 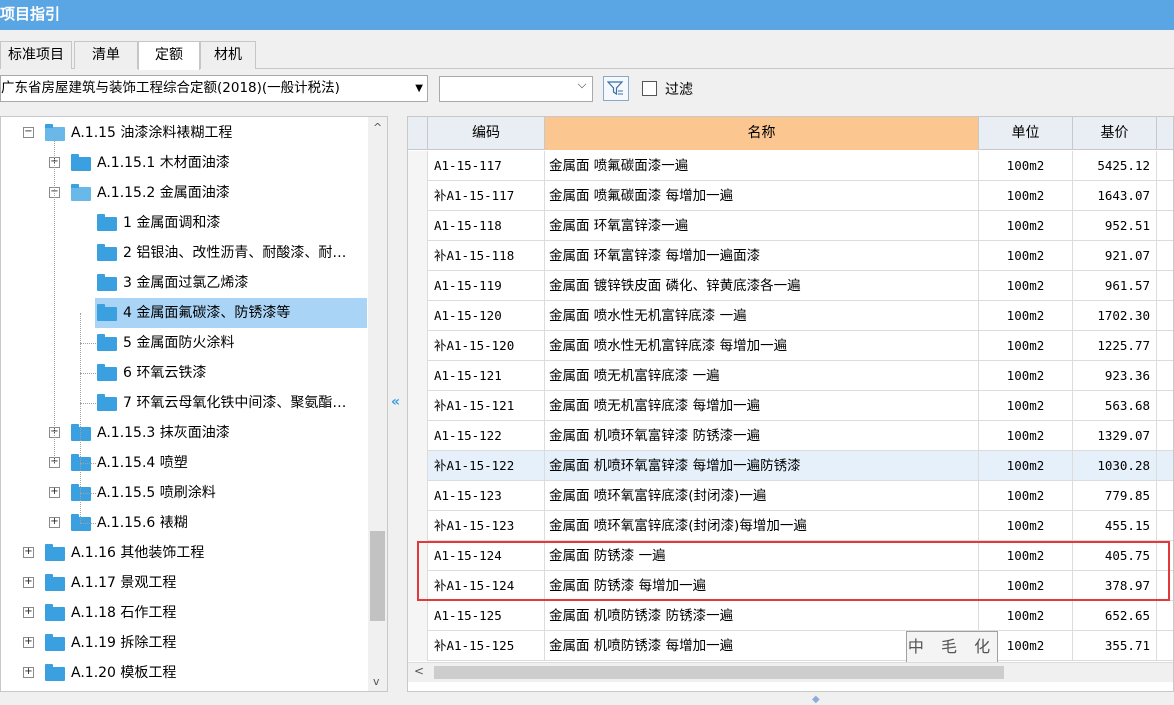 I want to click on collapse-left-icon: «, so click(x=395, y=402).